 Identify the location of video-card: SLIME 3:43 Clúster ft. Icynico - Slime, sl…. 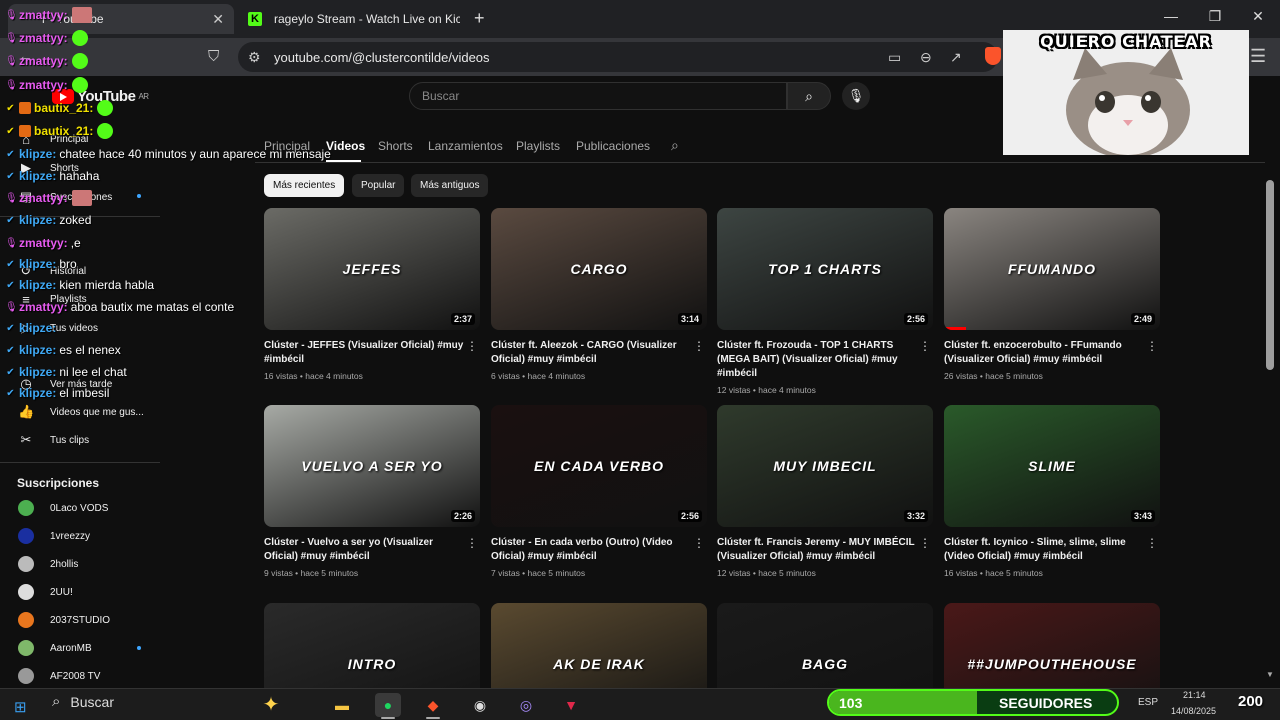
(1052, 491).